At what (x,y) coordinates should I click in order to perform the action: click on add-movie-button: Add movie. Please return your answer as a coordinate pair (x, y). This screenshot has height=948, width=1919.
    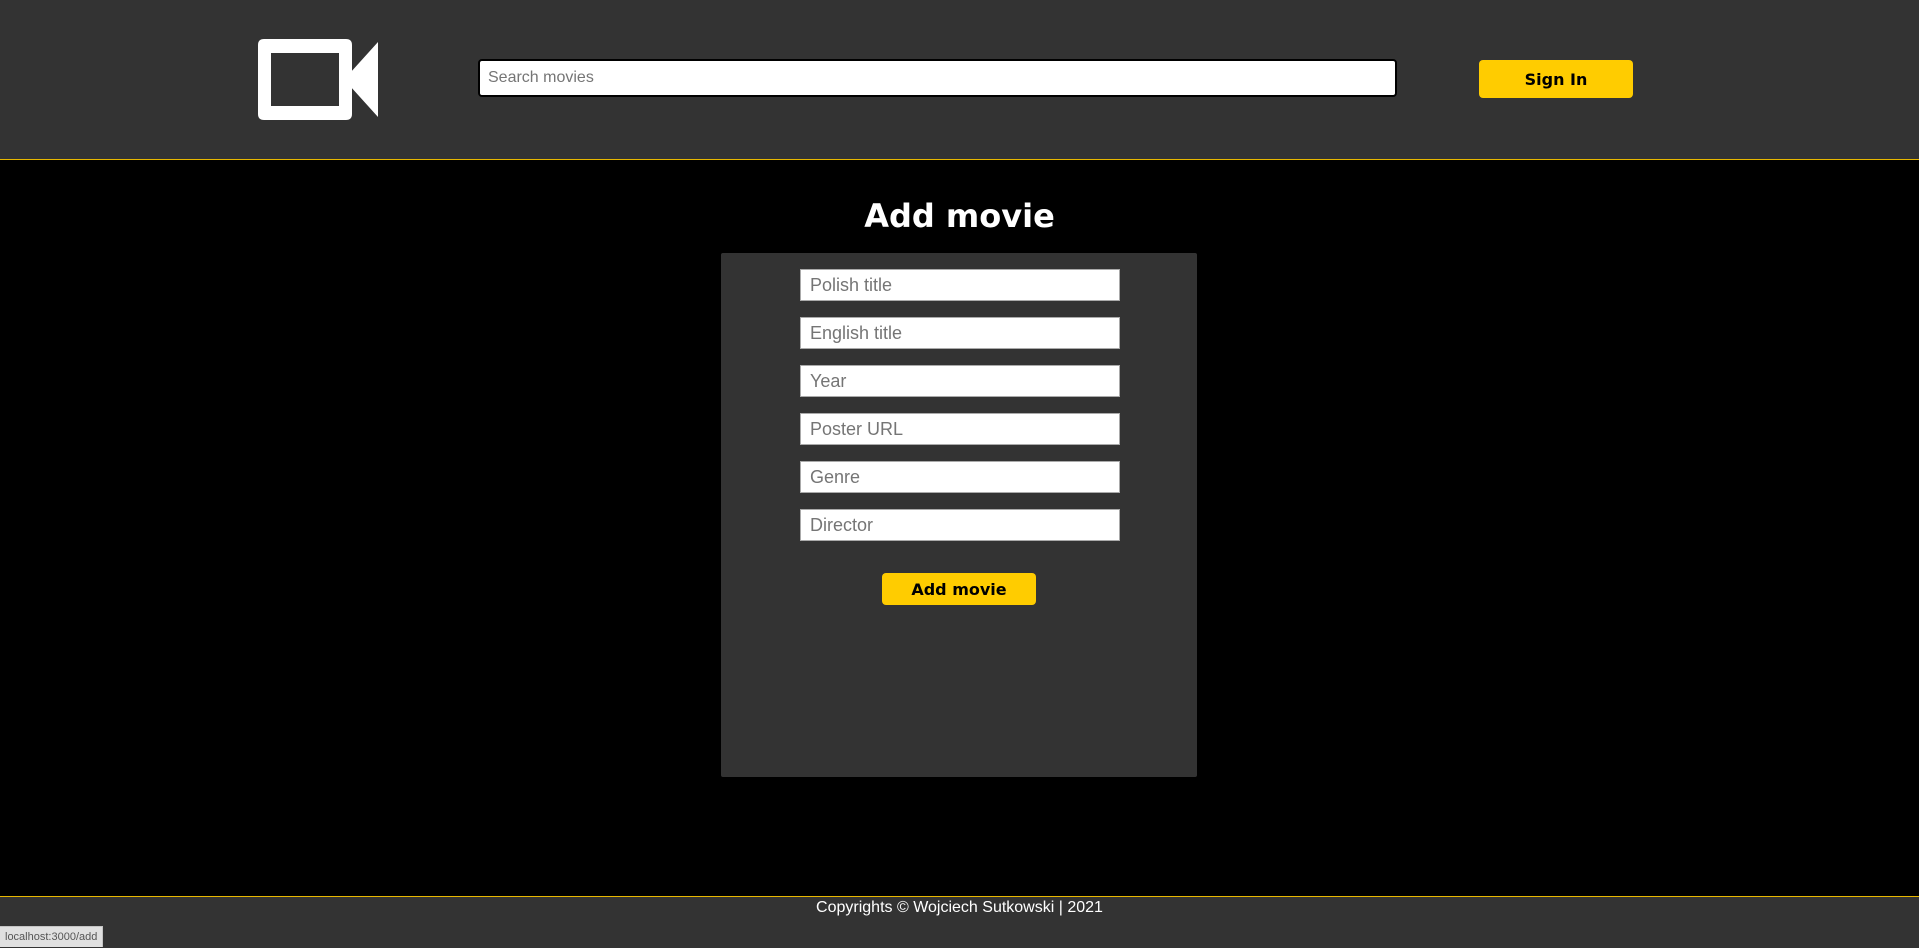
    Looking at the image, I should click on (959, 589).